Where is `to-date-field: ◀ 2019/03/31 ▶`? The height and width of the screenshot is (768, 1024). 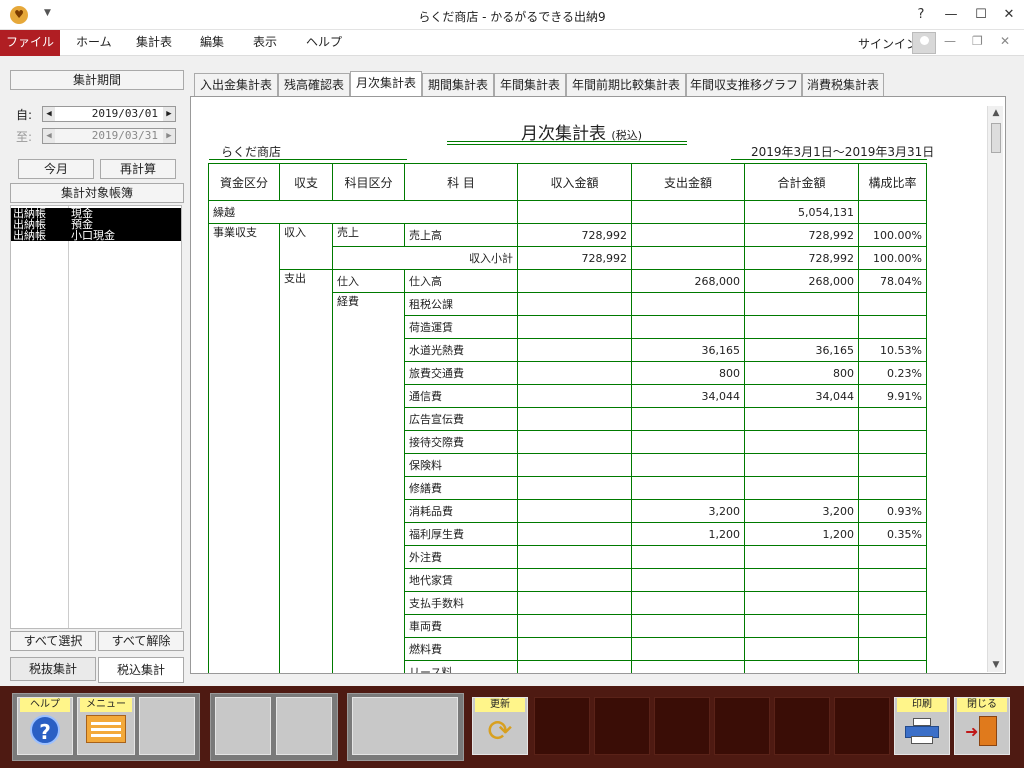
to-date-field: ◀ 2019/03/31 ▶ is located at coordinates (109, 136).